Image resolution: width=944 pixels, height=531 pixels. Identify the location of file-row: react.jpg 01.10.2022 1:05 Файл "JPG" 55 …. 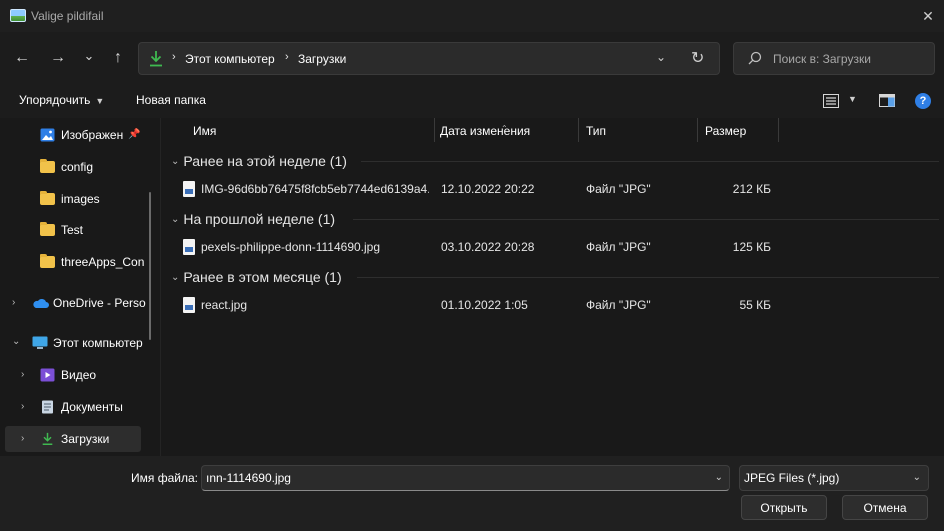
(552, 305).